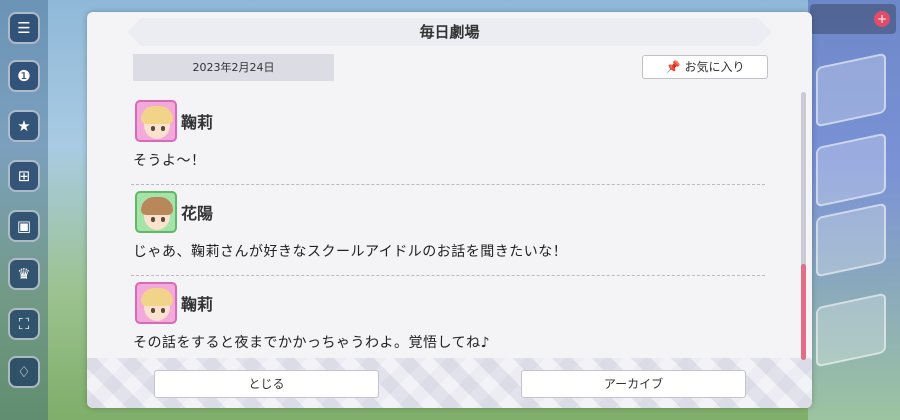  I want to click on expand-icon: ⛶, so click(24, 324).